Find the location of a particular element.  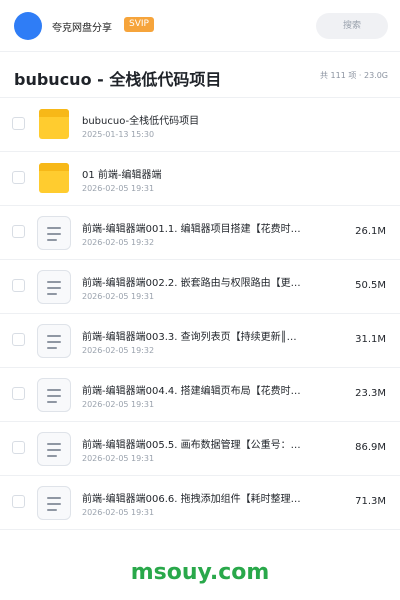

top-bar: 夸克网盘分享 SVIP 搜索 is located at coordinates (200, 26).